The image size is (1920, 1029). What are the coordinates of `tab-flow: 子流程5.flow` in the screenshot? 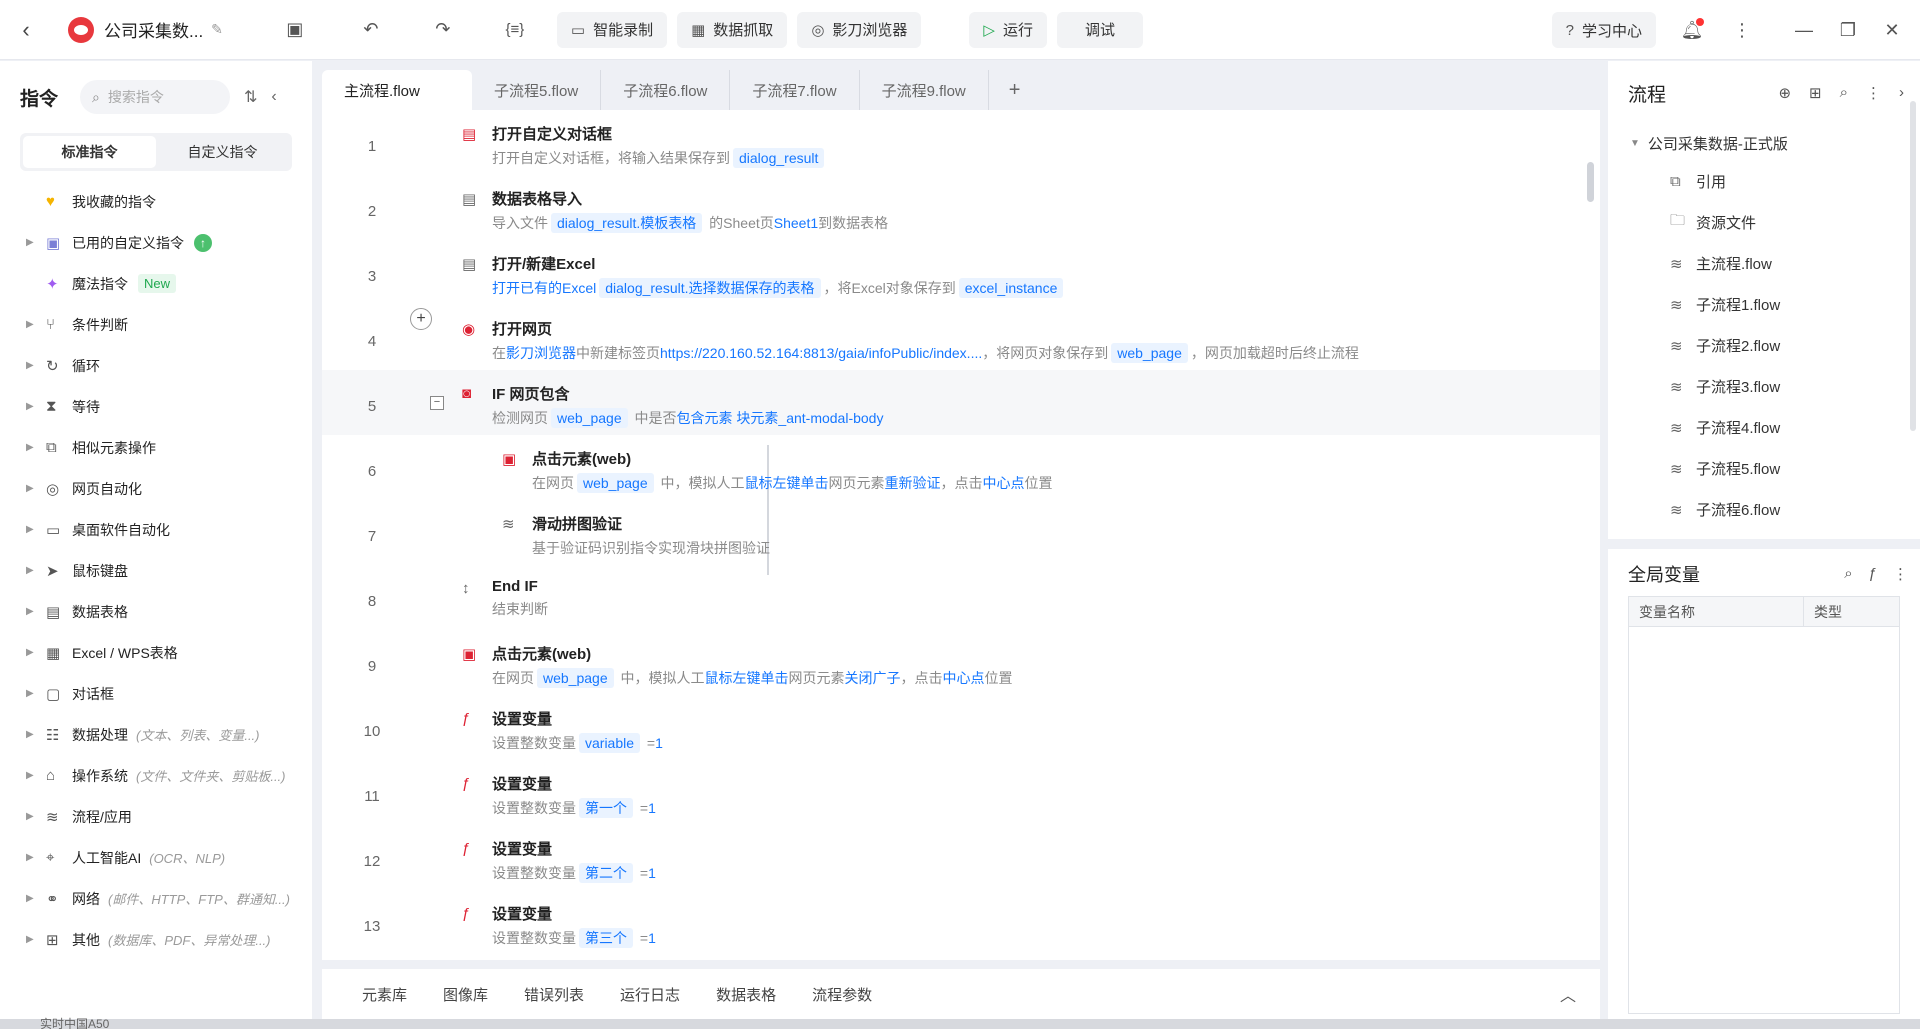 It's located at (537, 90).